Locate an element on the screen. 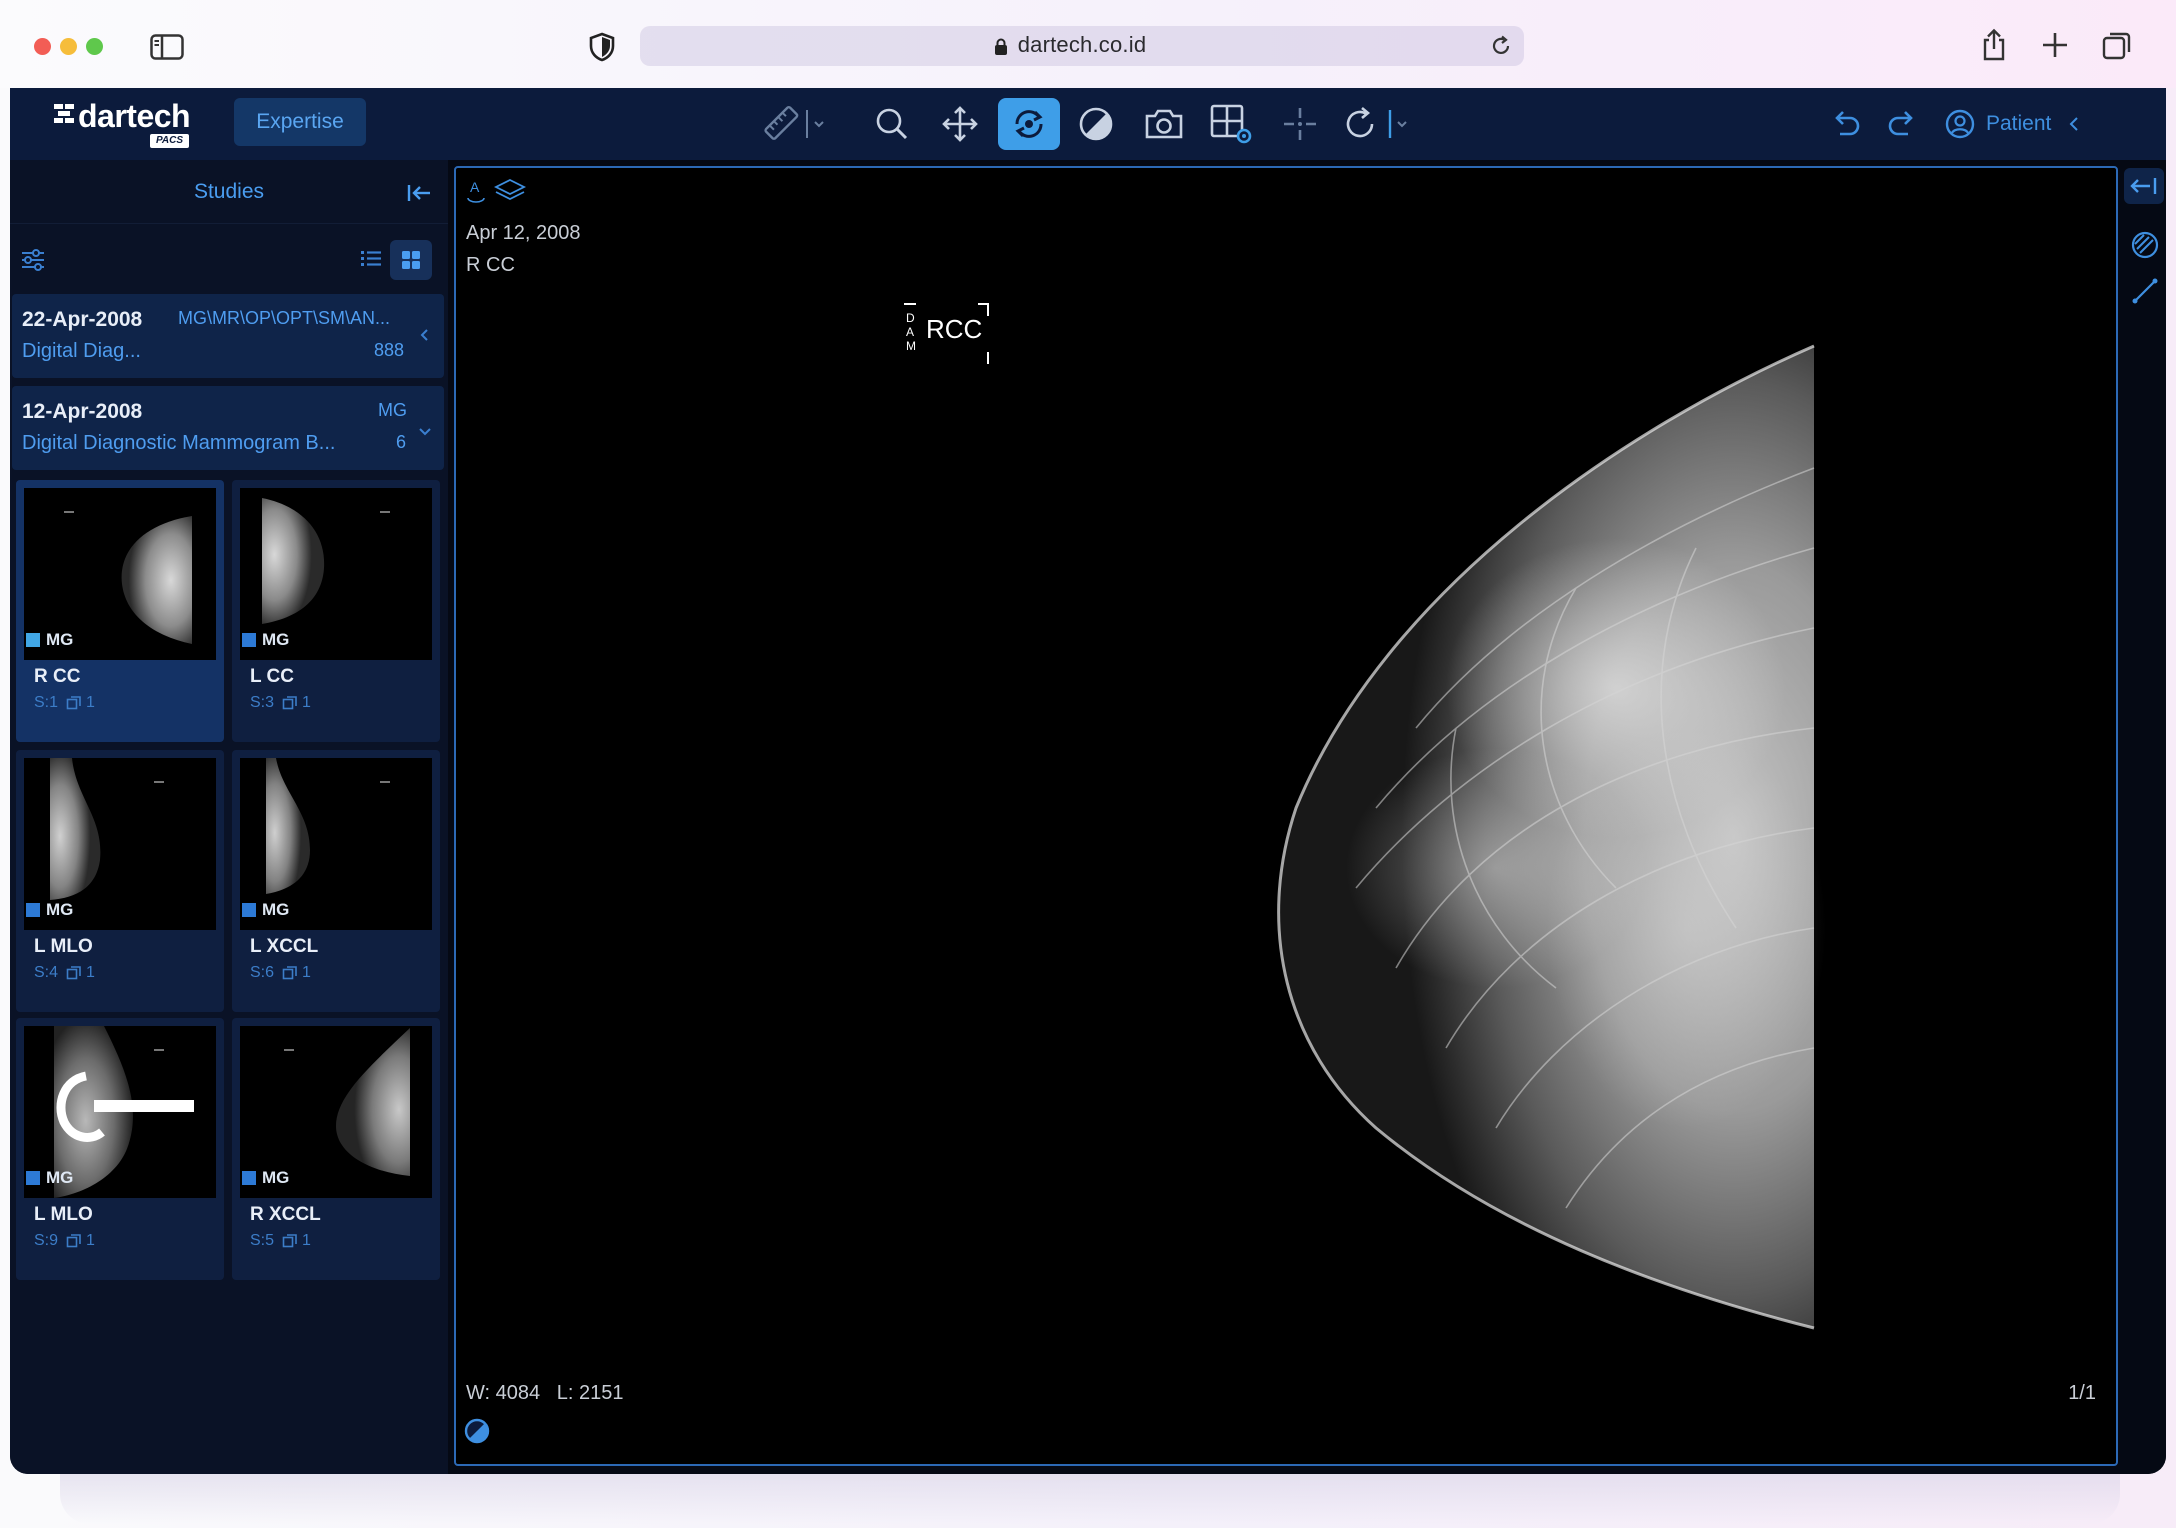  snapshot-tool is located at coordinates (1164, 124).